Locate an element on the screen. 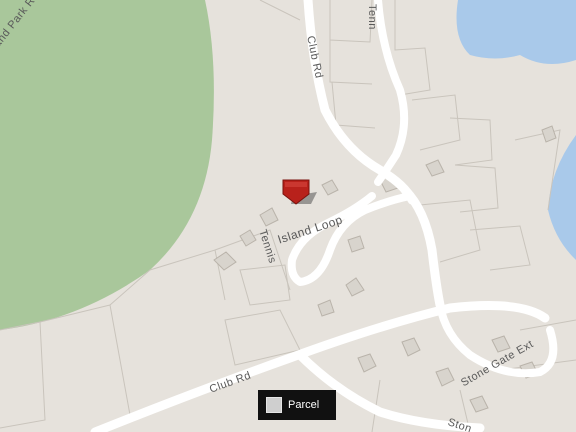  club-rd-upper is located at coordinates (360, 102).